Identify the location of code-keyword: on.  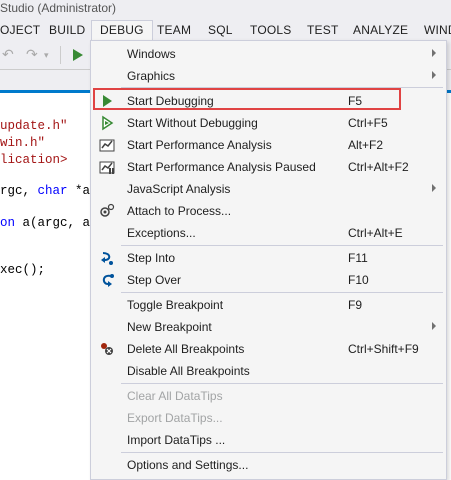
(8, 223).